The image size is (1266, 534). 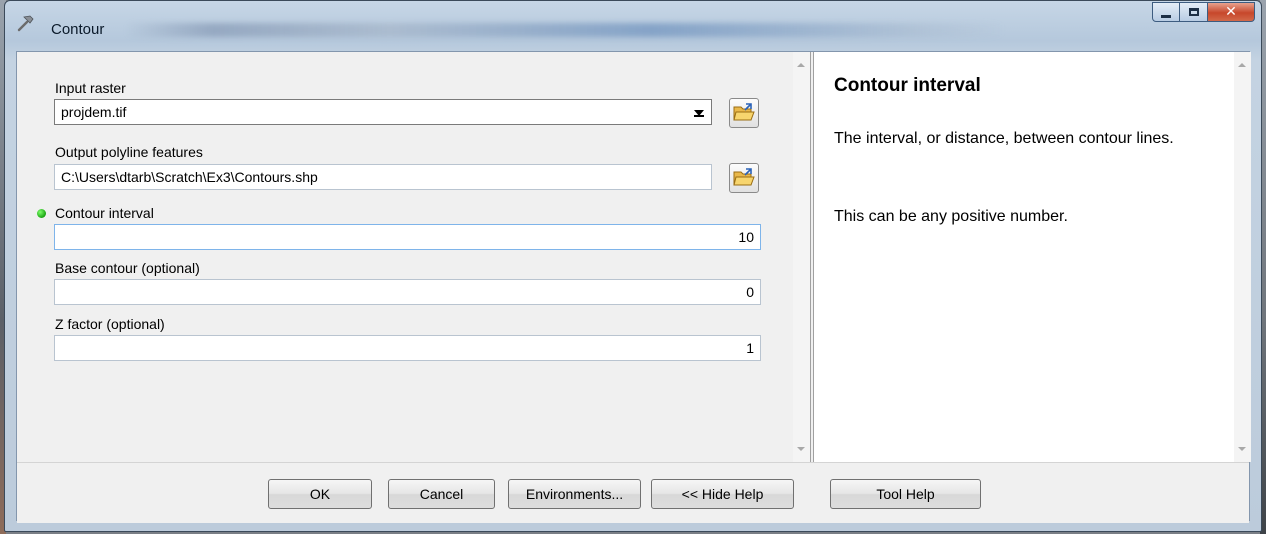 I want to click on maximize-button, so click(x=1194, y=12).